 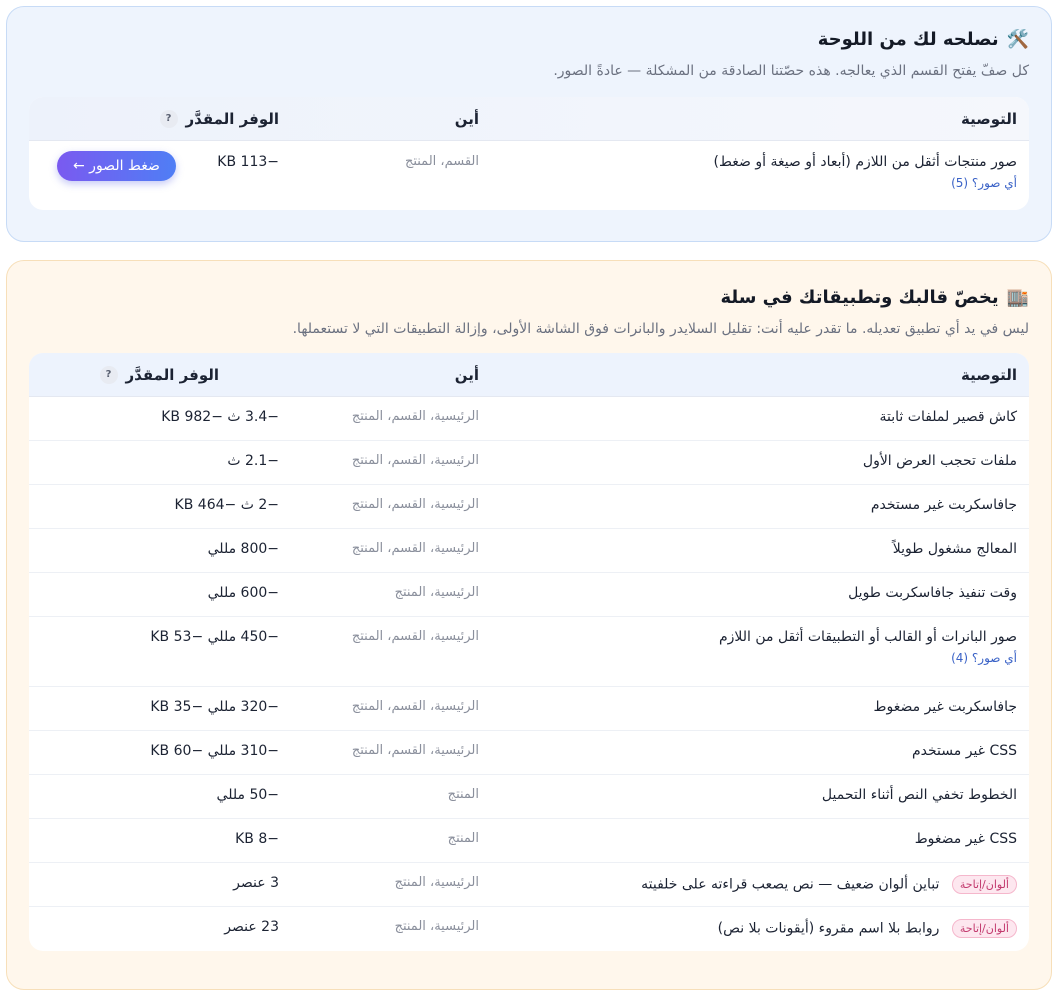 I want to click on which-images-link: أي صور؟ (4), so click(x=748, y=658).